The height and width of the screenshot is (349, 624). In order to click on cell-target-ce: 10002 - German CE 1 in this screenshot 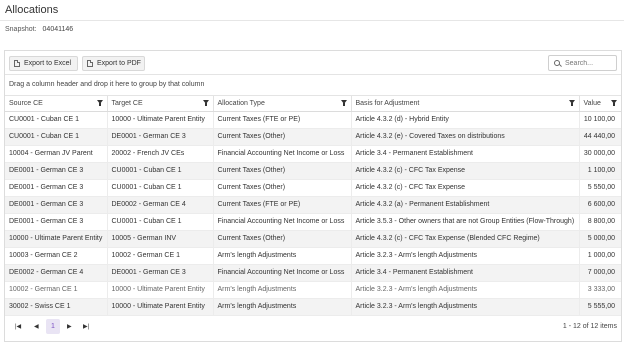, I will do `click(160, 256)`.